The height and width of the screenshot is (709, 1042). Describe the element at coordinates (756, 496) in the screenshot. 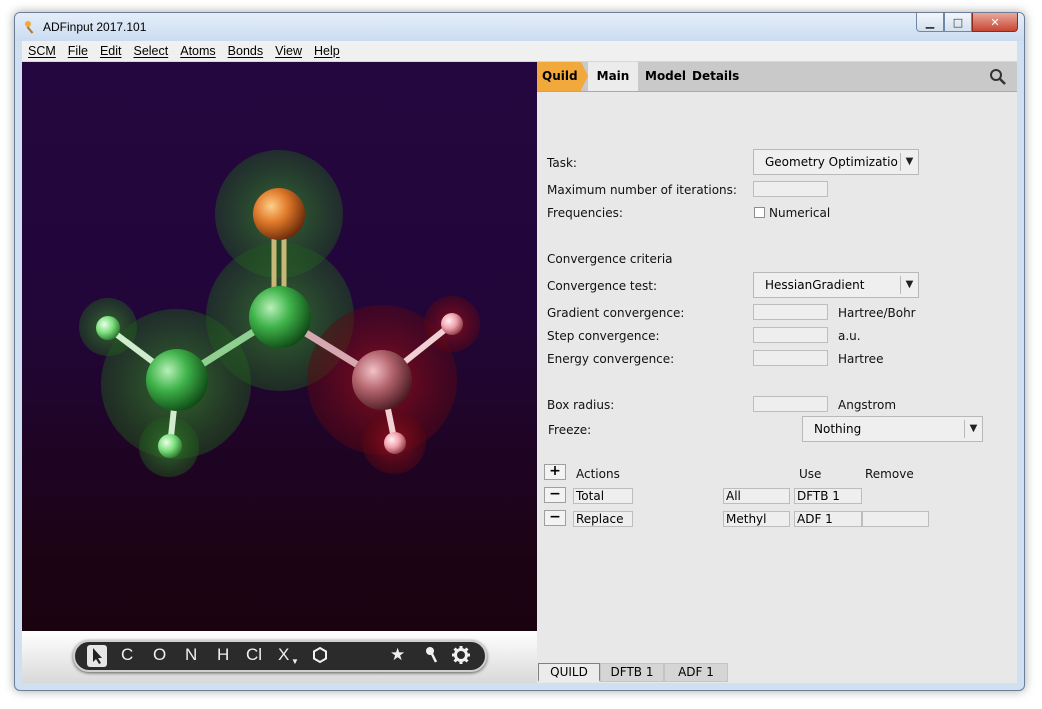

I see `action-region-field: All` at that location.